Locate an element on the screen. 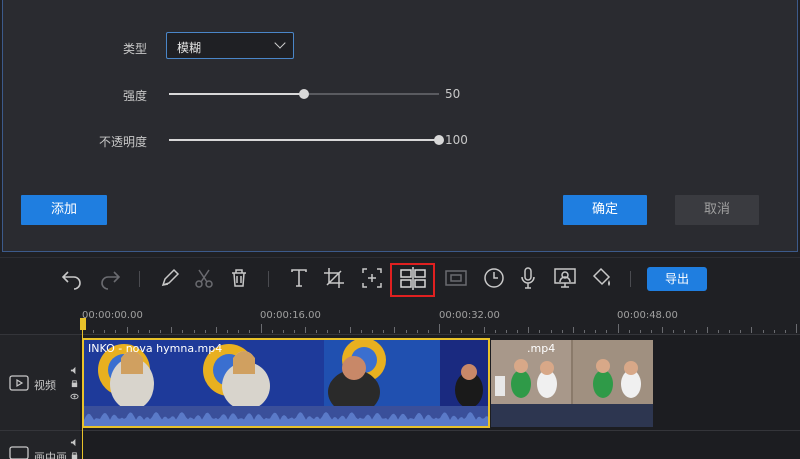 The width and height of the screenshot is (800, 459). strength-label: 强度 is located at coordinates (134, 96).